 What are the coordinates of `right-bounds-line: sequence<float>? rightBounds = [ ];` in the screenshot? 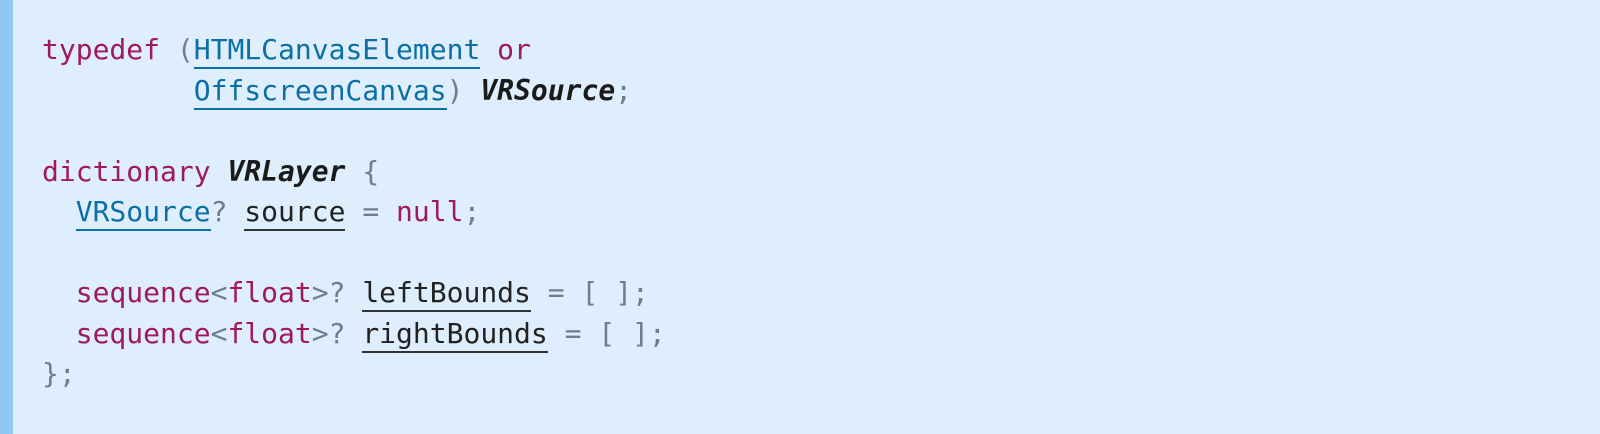 It's located at (354, 334).